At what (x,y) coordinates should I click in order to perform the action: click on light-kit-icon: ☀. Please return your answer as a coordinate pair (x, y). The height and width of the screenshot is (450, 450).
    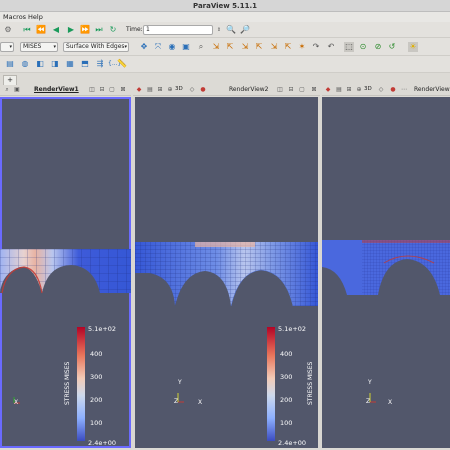
    Looking at the image, I should click on (413, 47).